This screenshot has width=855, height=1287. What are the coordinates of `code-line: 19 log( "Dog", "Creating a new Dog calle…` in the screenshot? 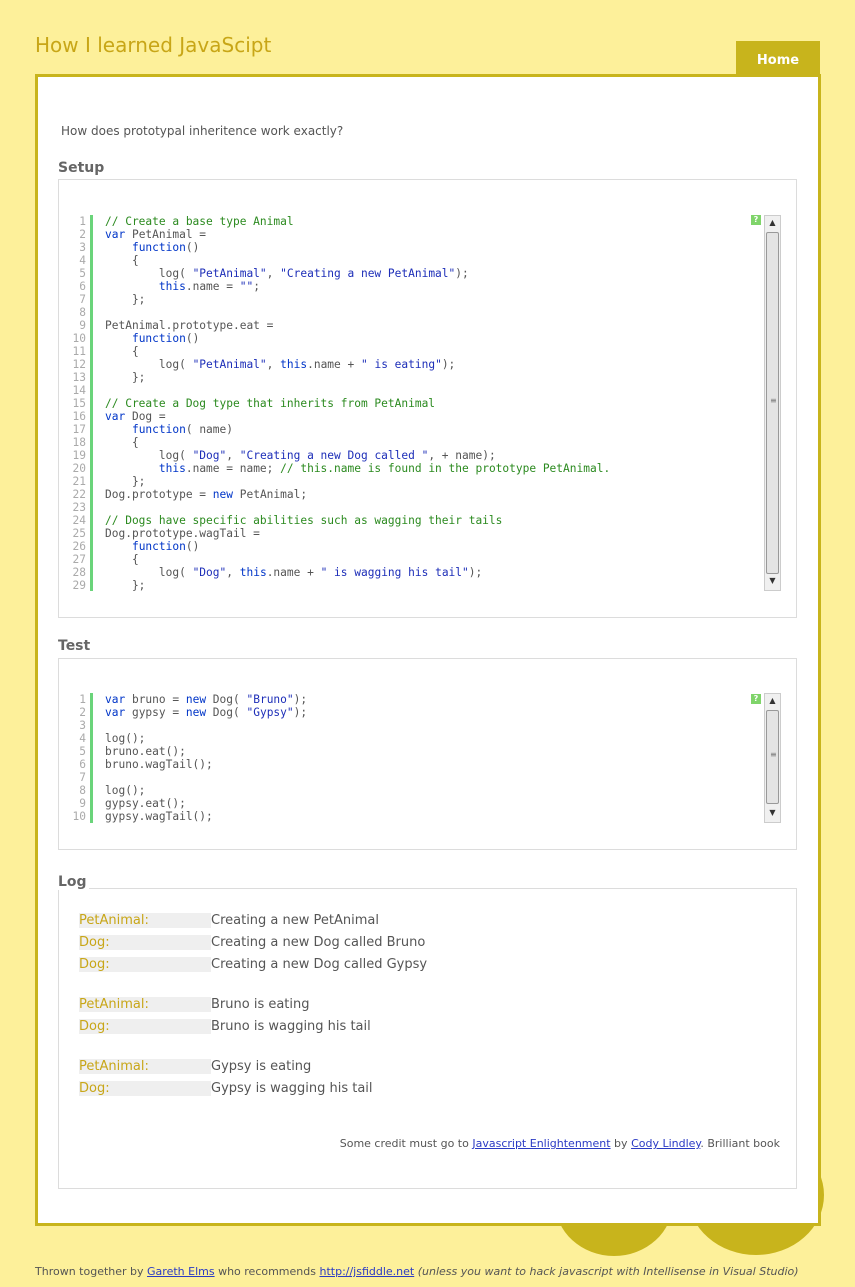 It's located at (412, 455).